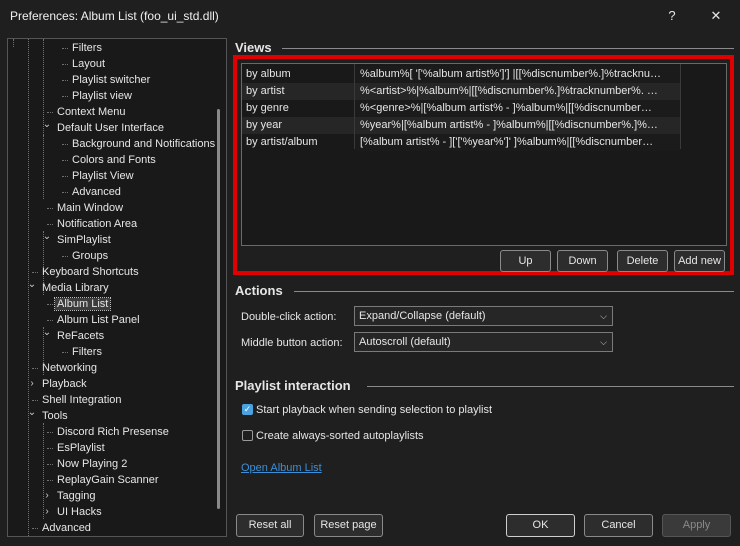  Describe the element at coordinates (87, 112) in the screenshot. I see `tree-item: Context Menu` at that location.